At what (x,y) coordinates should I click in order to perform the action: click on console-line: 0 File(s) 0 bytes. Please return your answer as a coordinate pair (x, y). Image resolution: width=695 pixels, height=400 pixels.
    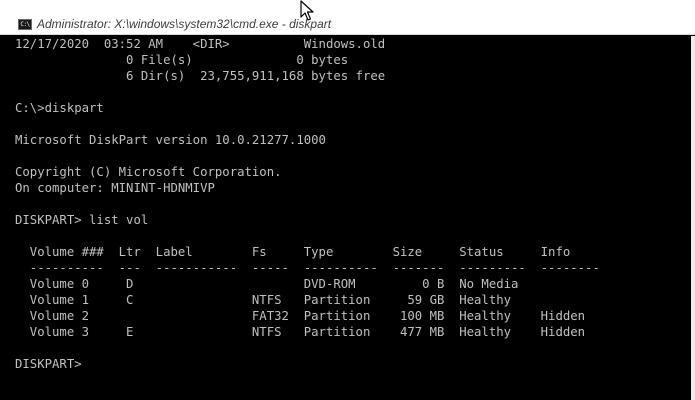
    Looking at the image, I should click on (182, 60).